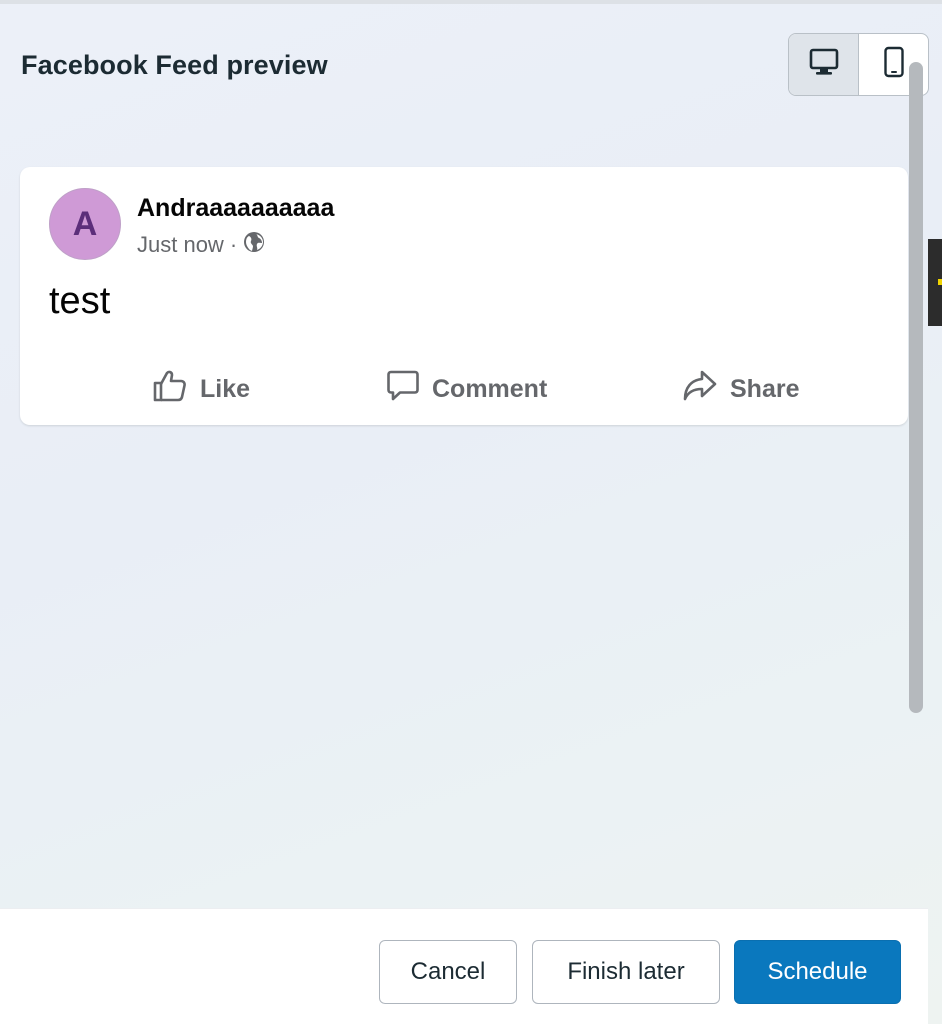 This screenshot has height=1024, width=942. What do you see at coordinates (626, 972) in the screenshot?
I see `finish-later-button: Finish later` at bounding box center [626, 972].